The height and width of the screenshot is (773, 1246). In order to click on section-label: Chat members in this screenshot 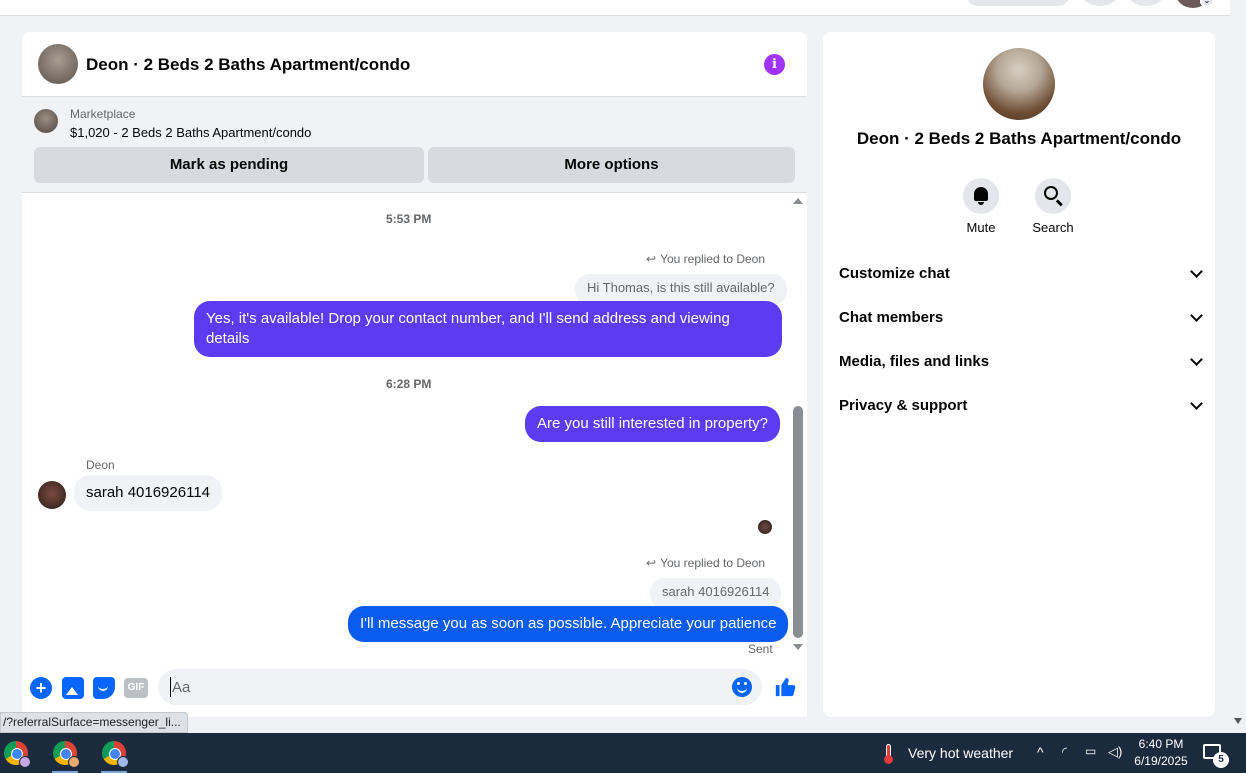, I will do `click(891, 317)`.